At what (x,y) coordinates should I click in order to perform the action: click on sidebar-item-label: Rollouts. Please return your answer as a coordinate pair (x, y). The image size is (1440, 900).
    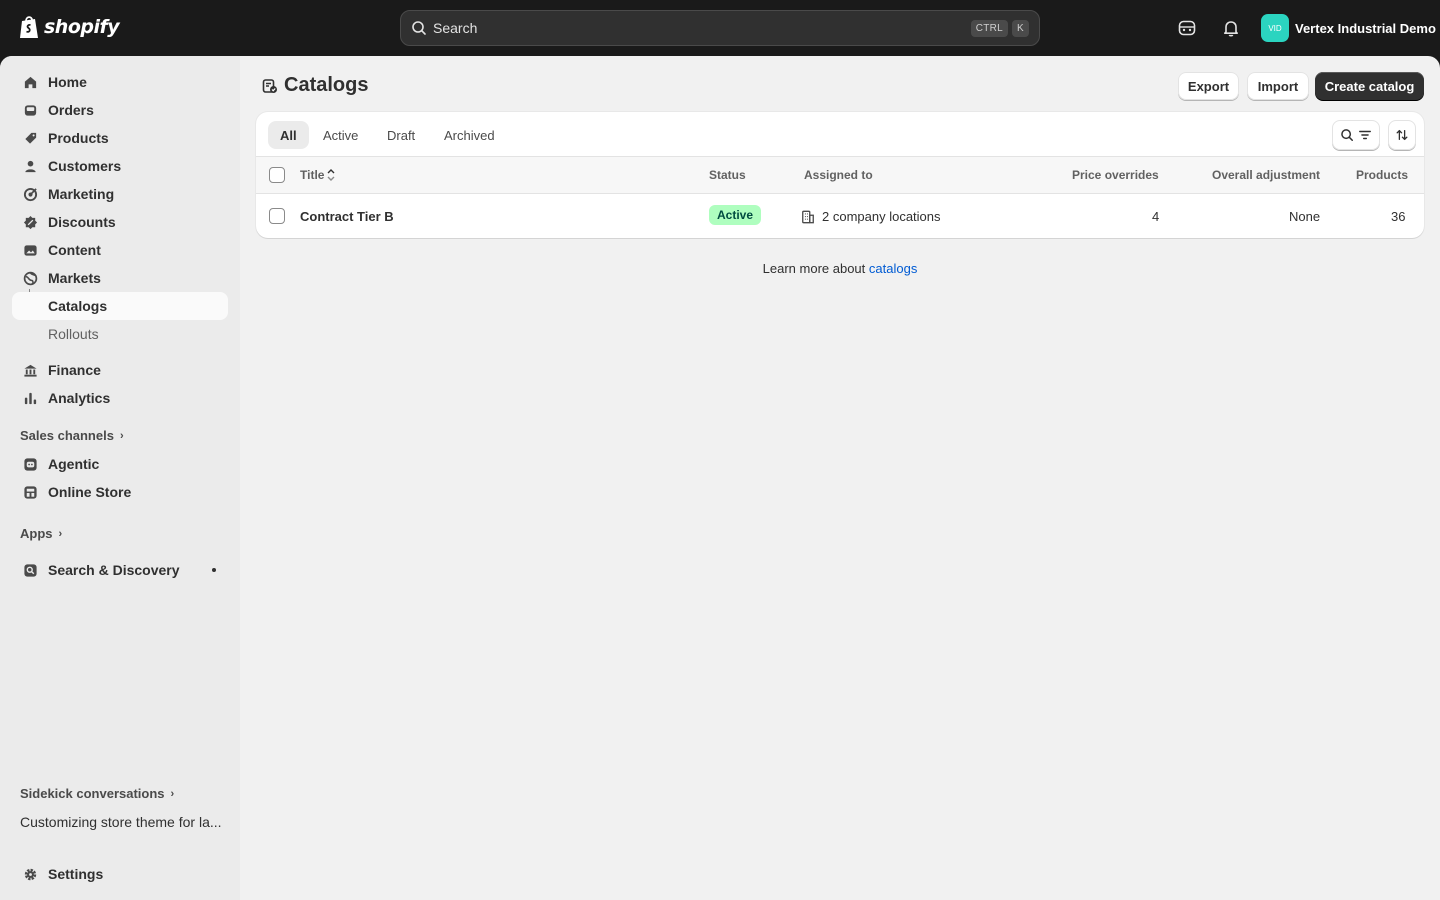
    Looking at the image, I should click on (73, 334).